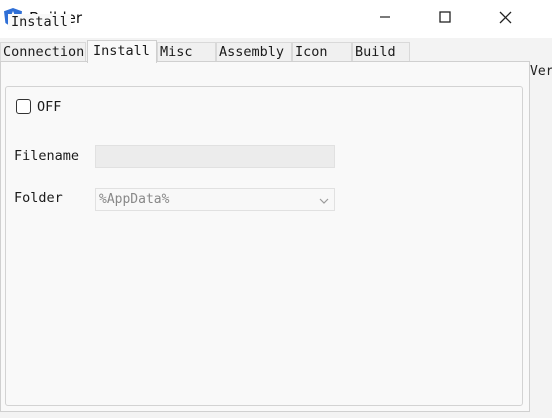 Image resolution: width=552 pixels, height=418 pixels. Describe the element at coordinates (186, 52) in the screenshot. I see `tab-misc: Misc` at that location.